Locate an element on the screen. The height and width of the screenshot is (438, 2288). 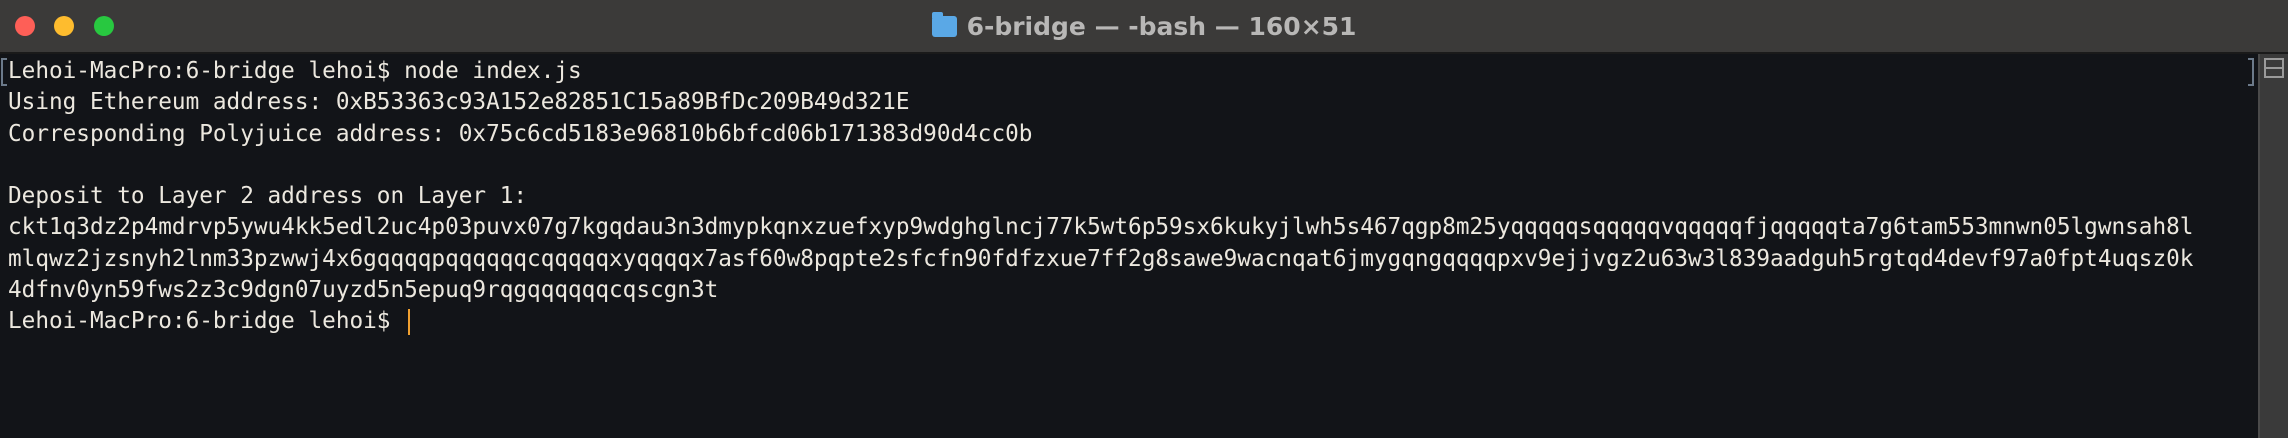
folder-icon is located at coordinates (944, 24).